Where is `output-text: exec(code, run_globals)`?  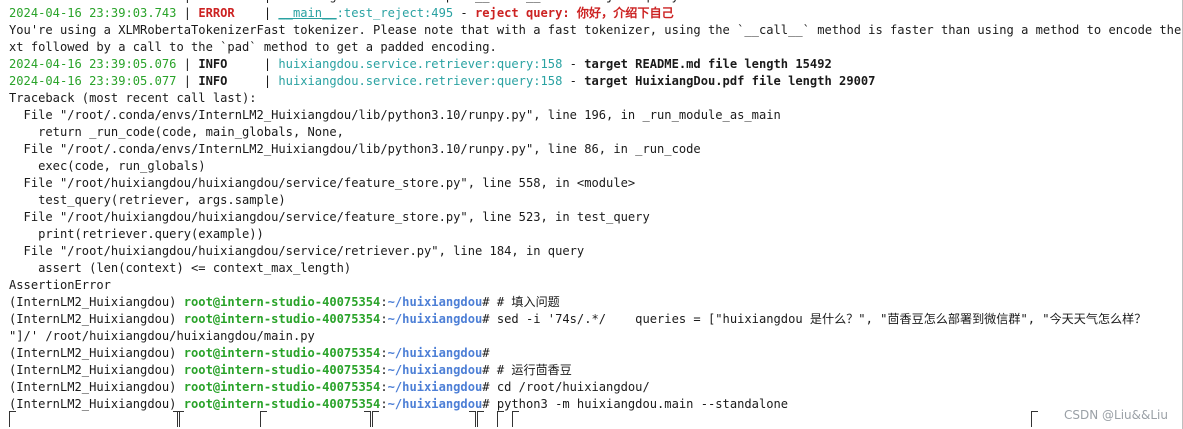
output-text: exec(code, run_globals) is located at coordinates (107, 166).